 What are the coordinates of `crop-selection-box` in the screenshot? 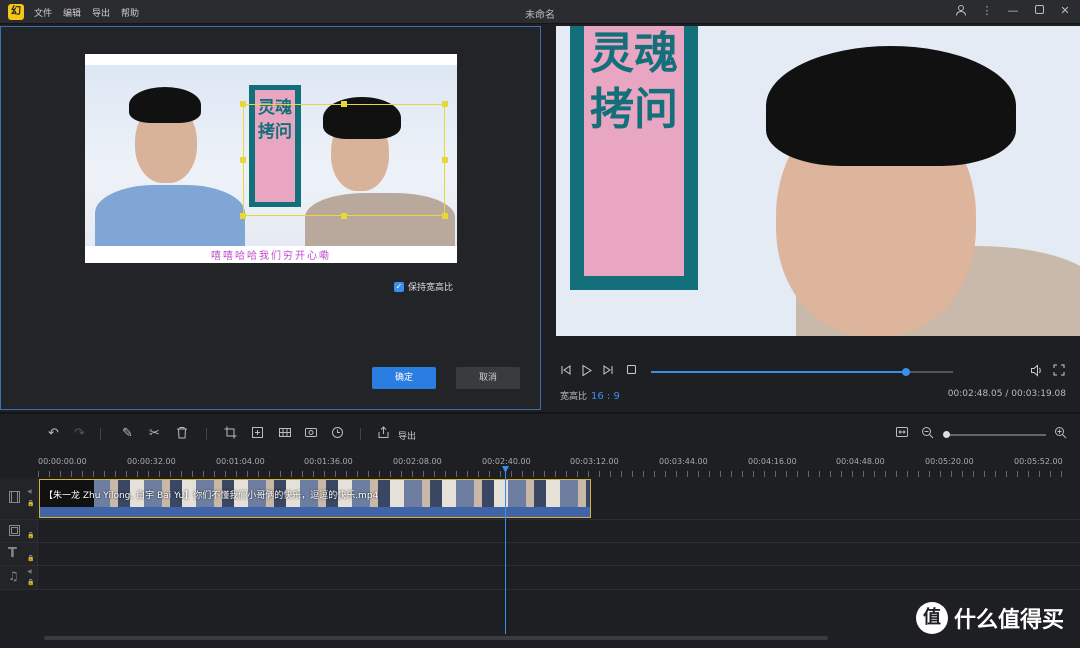 It's located at (344, 160).